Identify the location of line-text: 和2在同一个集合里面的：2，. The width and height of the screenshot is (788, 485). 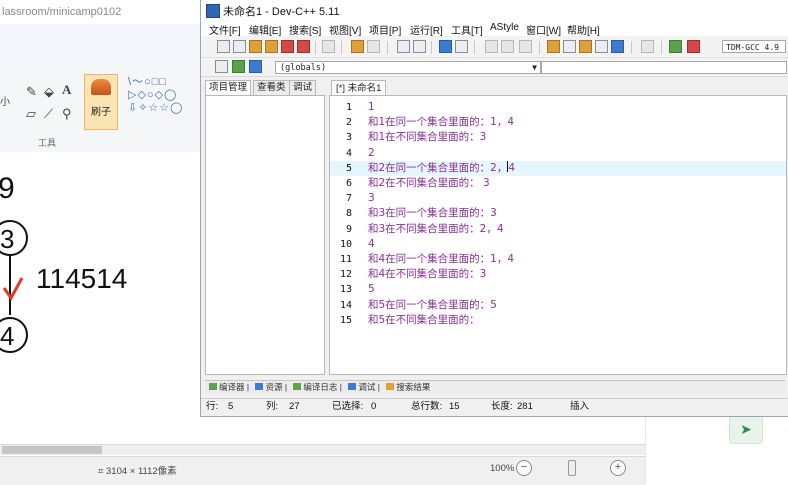
(438, 167).